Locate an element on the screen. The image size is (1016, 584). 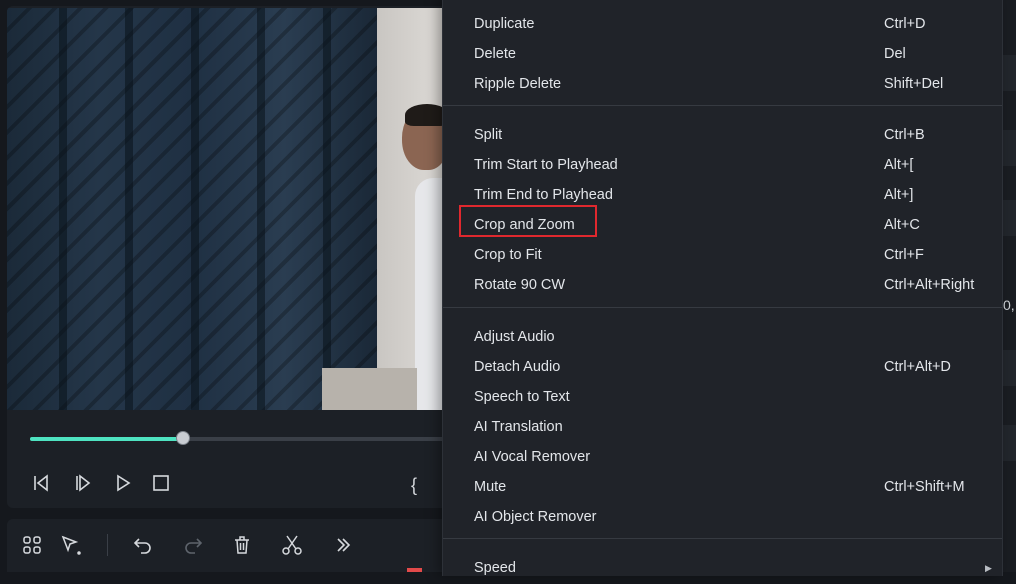
timeline-toolbar is located at coordinates (242, 545).